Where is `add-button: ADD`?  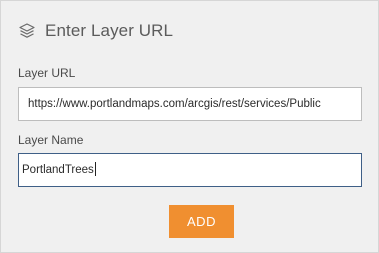
add-button: ADD is located at coordinates (201, 221).